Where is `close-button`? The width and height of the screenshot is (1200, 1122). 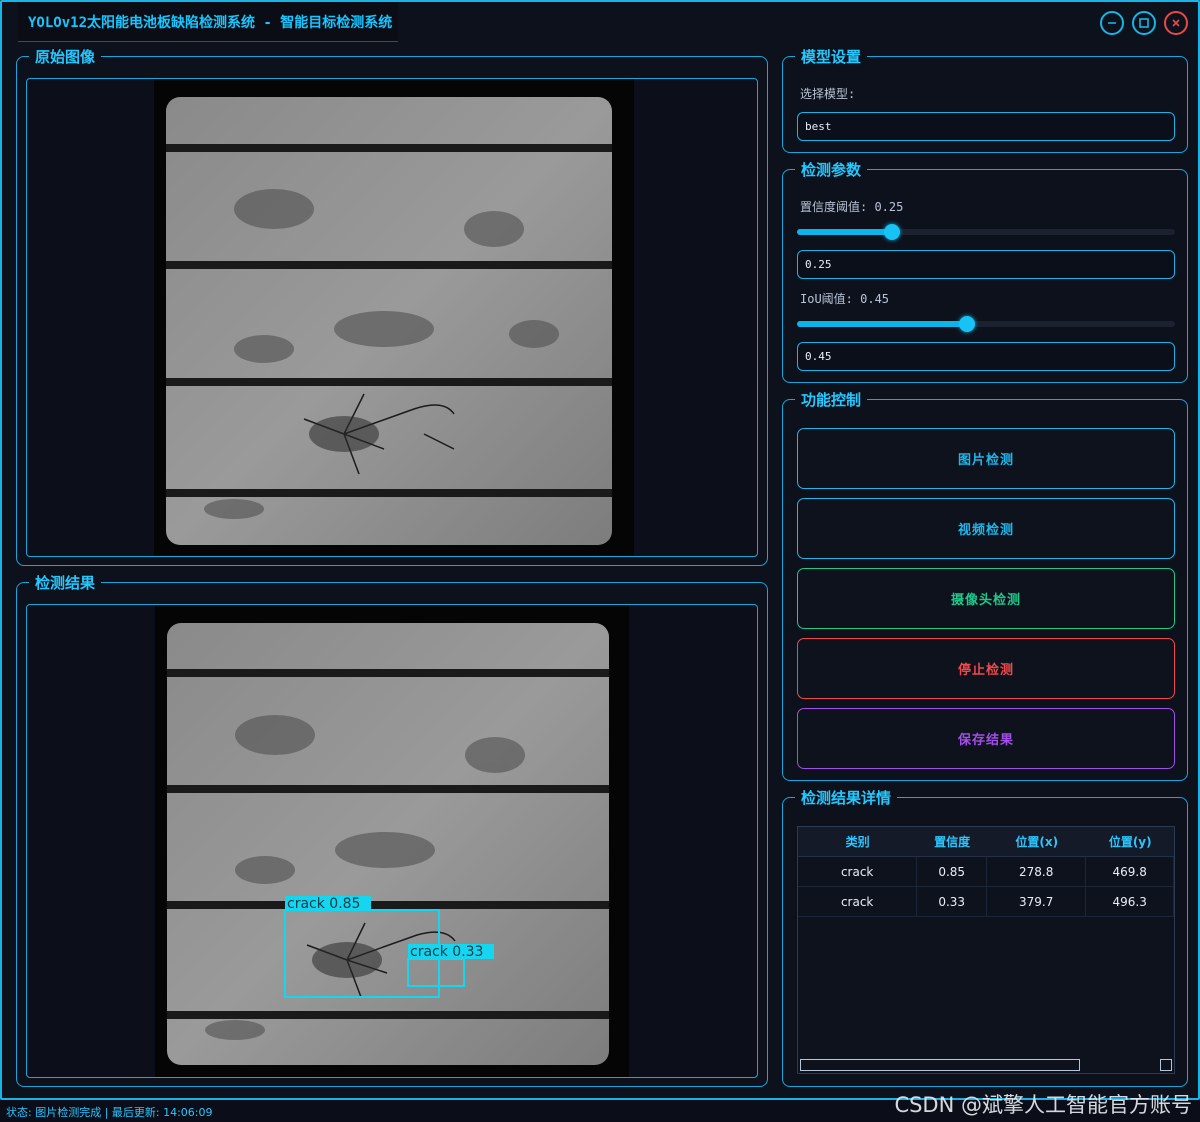 close-button is located at coordinates (1176, 23).